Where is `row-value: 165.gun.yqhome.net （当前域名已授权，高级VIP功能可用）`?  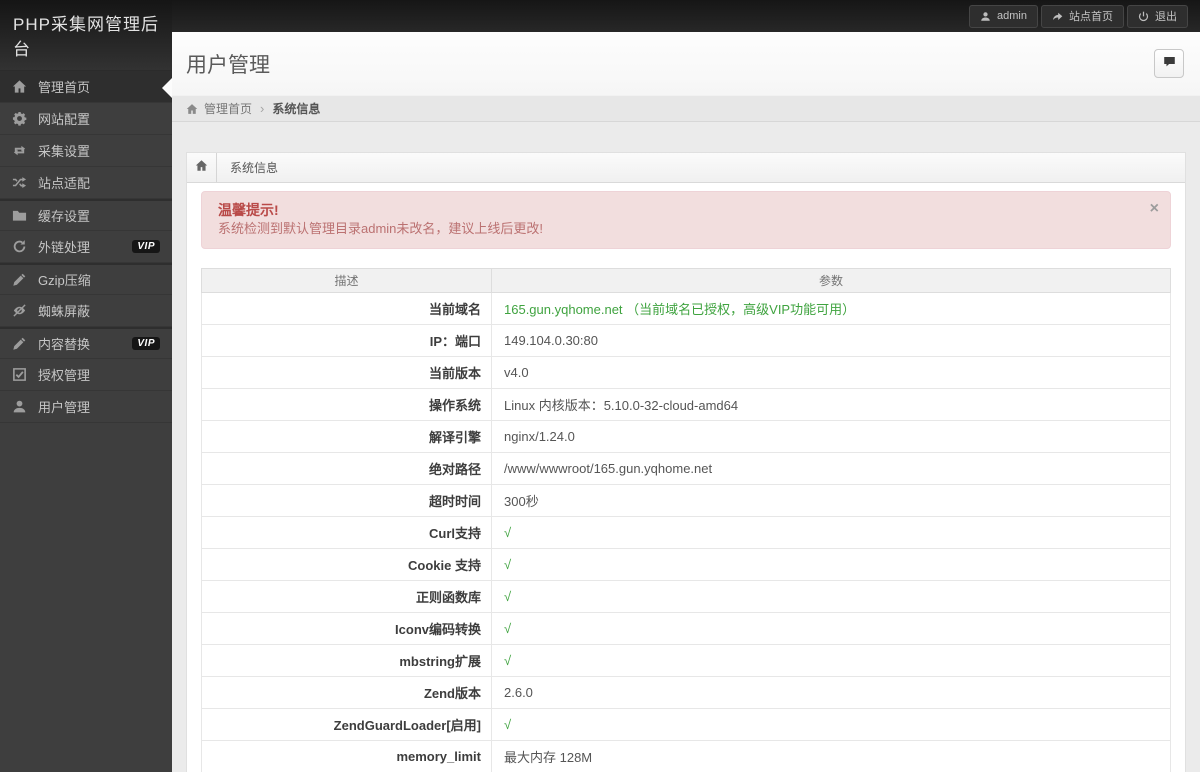 row-value: 165.gun.yqhome.net （当前域名已授权，高级VIP功能可用） is located at coordinates (831, 309).